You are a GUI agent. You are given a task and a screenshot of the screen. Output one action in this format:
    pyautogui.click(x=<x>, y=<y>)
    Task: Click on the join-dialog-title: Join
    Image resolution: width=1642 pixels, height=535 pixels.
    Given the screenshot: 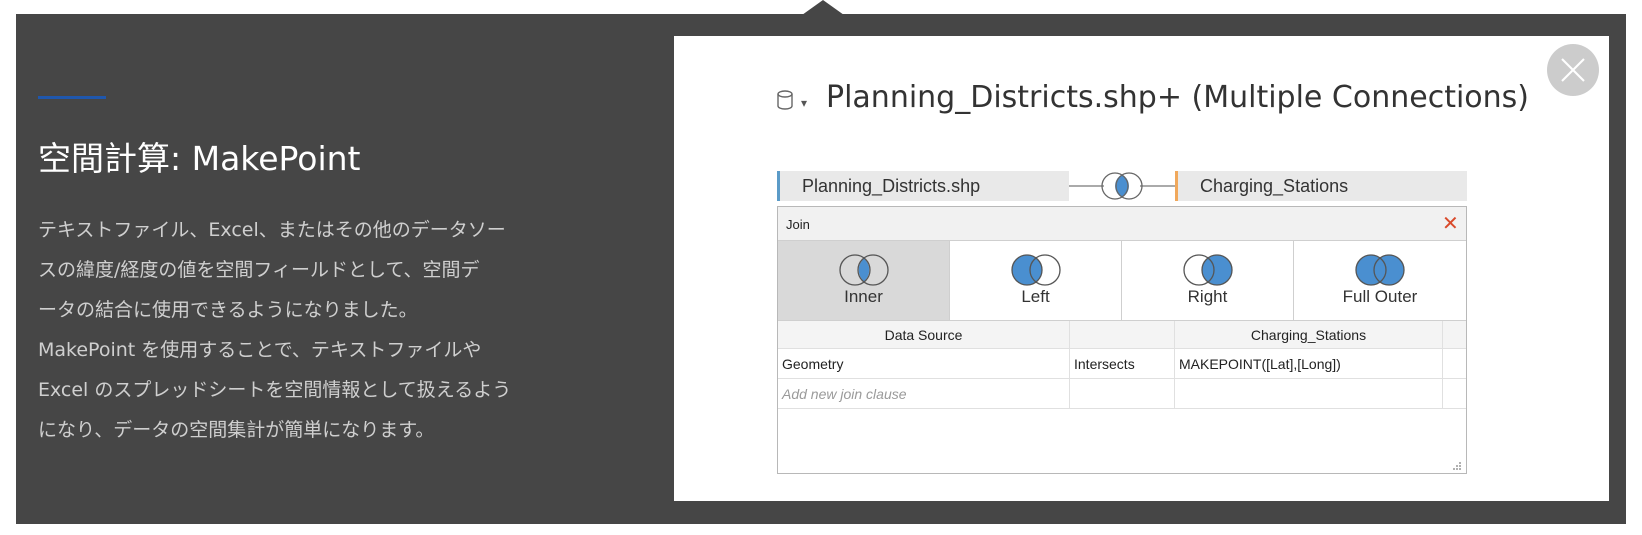 What is the action you would take?
    pyautogui.click(x=798, y=224)
    